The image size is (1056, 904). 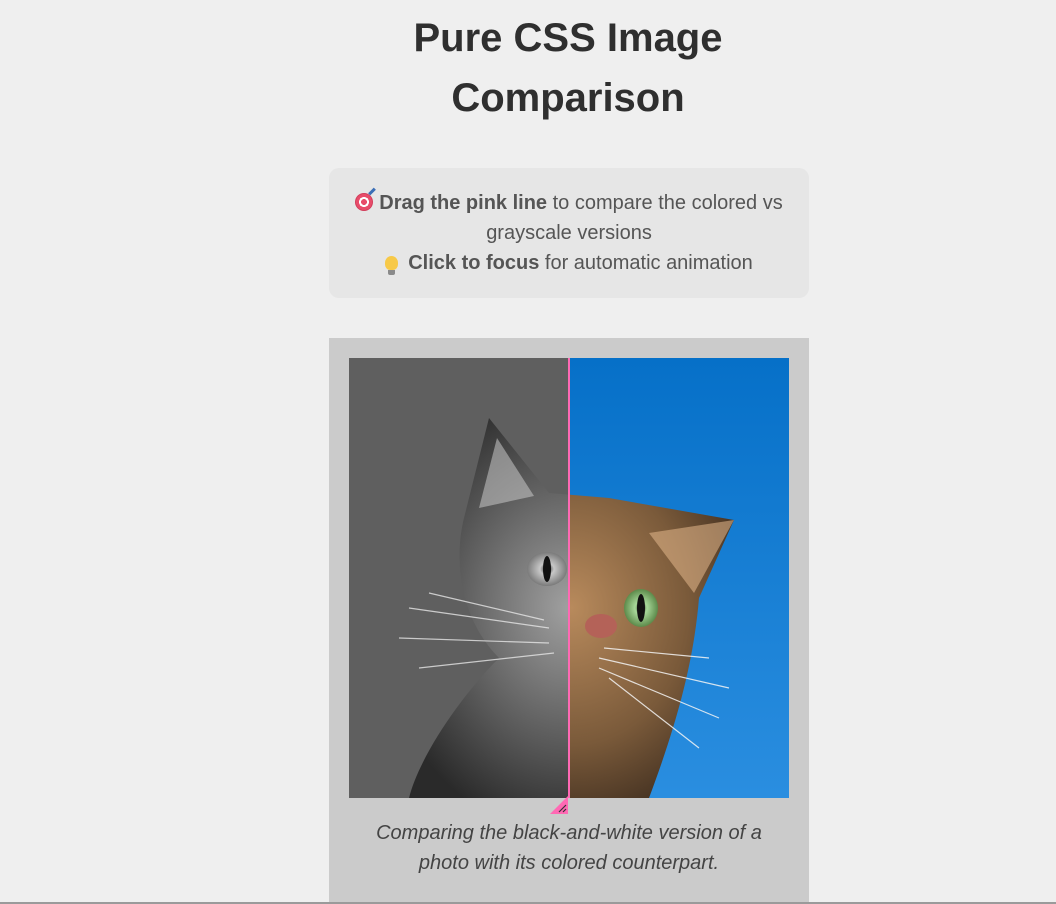 I want to click on instruction-drag-bold: Drag the pink line, so click(x=463, y=203).